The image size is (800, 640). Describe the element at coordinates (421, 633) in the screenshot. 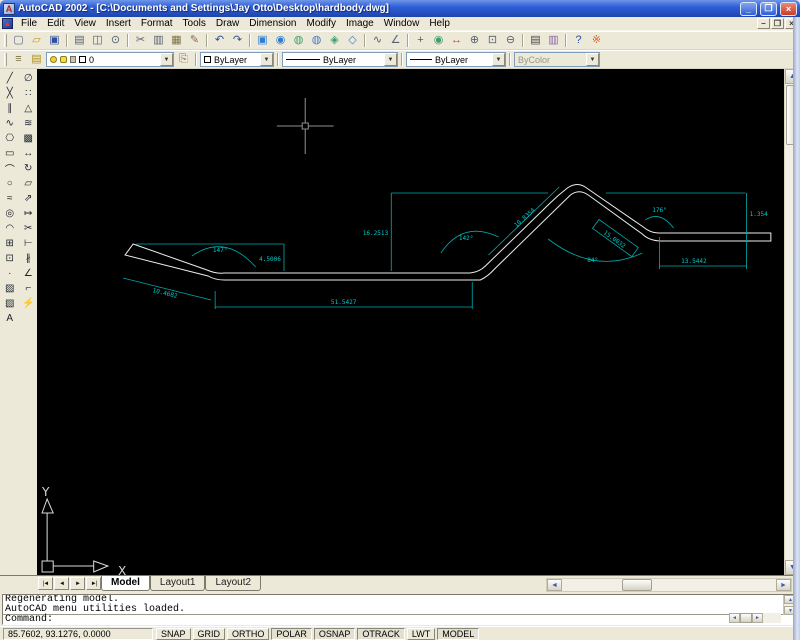

I see `toggle-lwt: LWT` at that location.